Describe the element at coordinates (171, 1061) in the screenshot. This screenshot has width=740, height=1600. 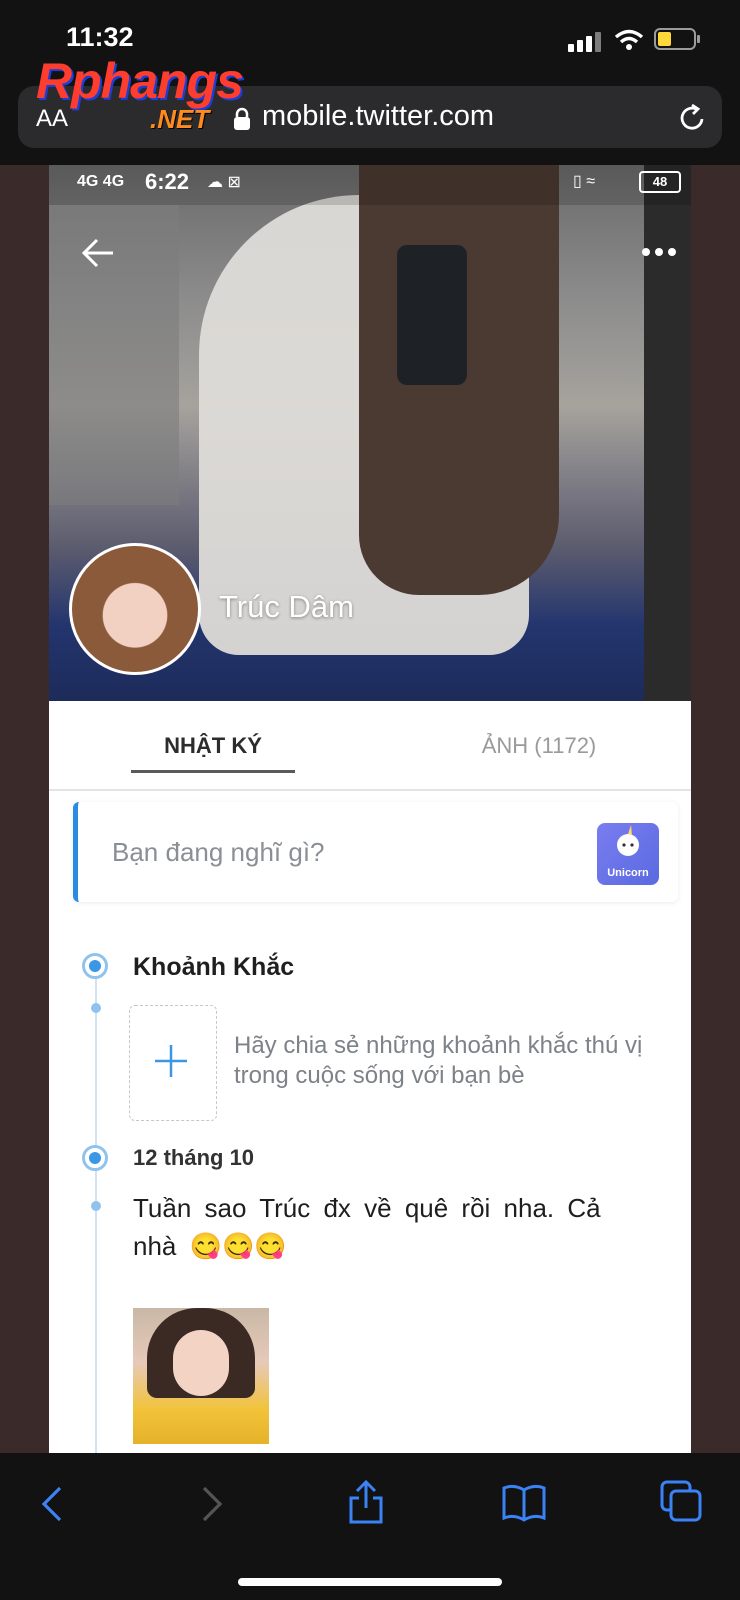
I see `plus-icon` at that location.